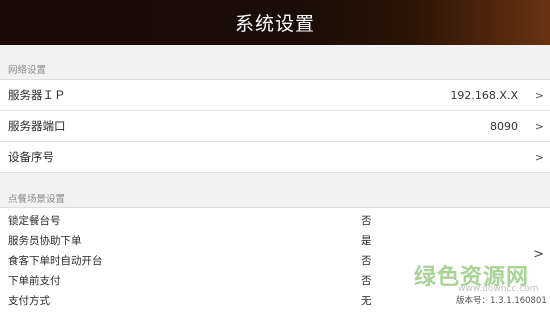  I want to click on waiter-assist-row: 服务员协助下单 是, so click(275, 240).